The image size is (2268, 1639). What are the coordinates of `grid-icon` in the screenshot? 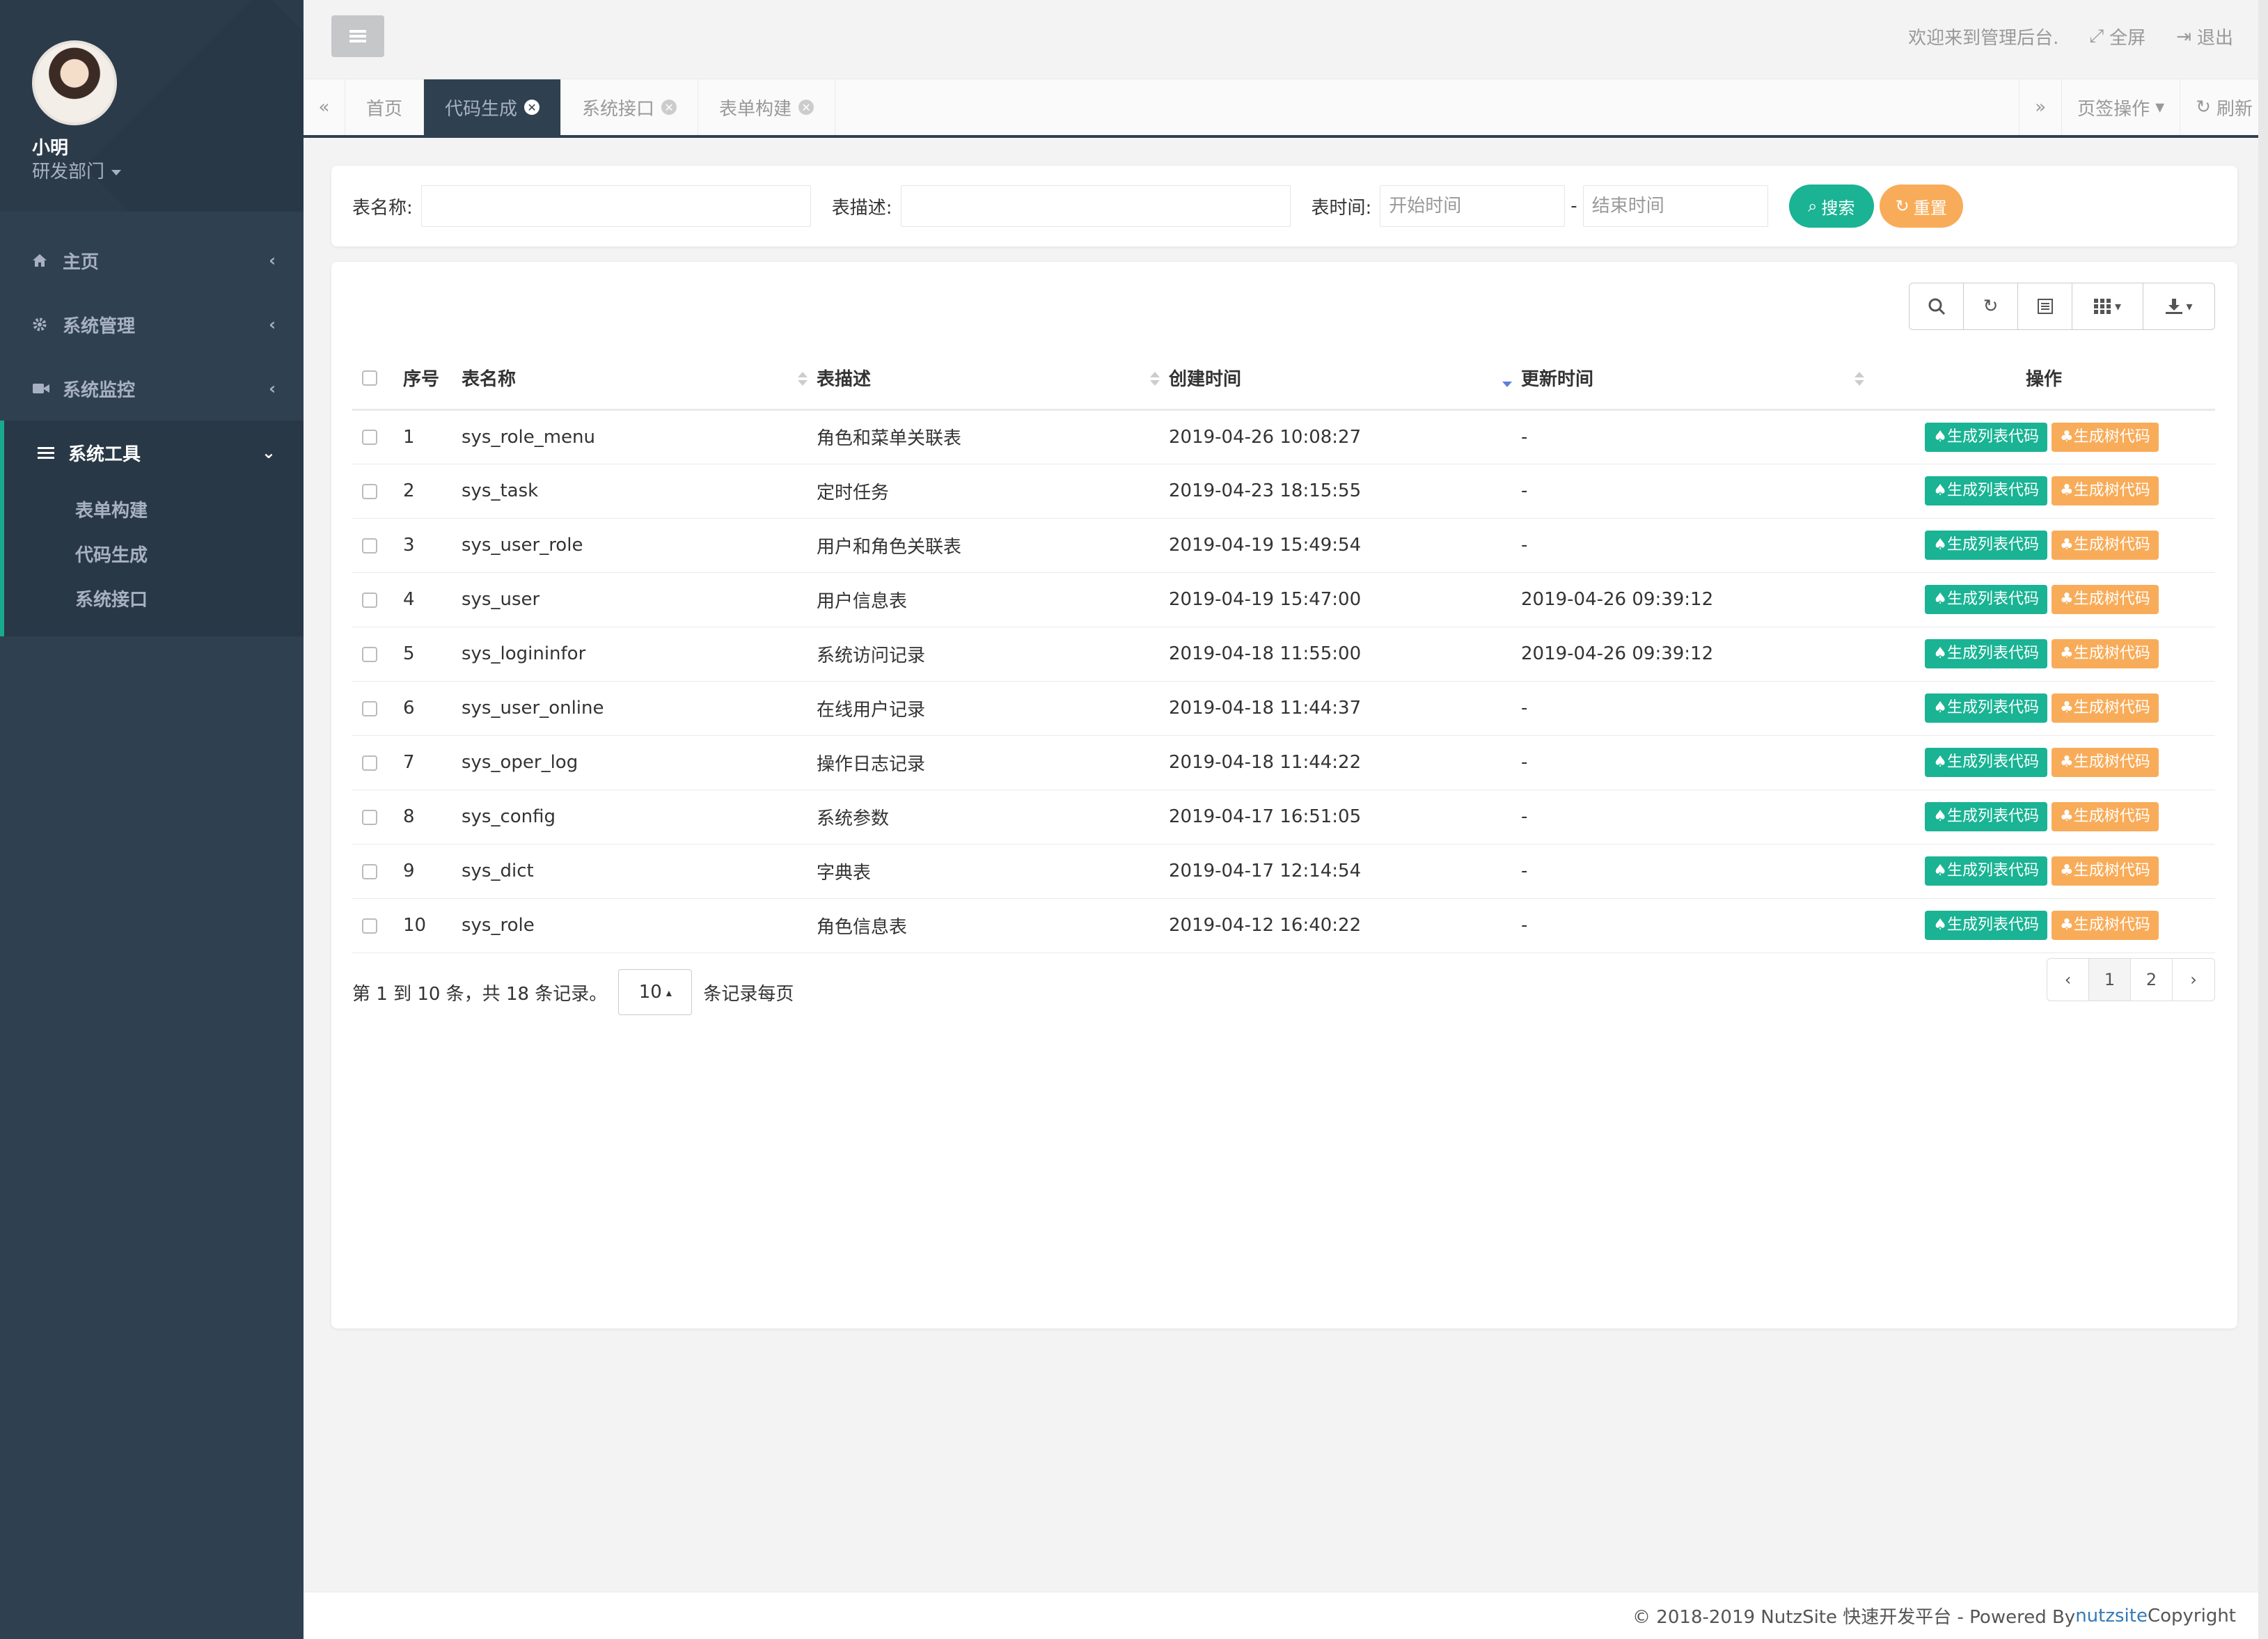 It's located at (2102, 306).